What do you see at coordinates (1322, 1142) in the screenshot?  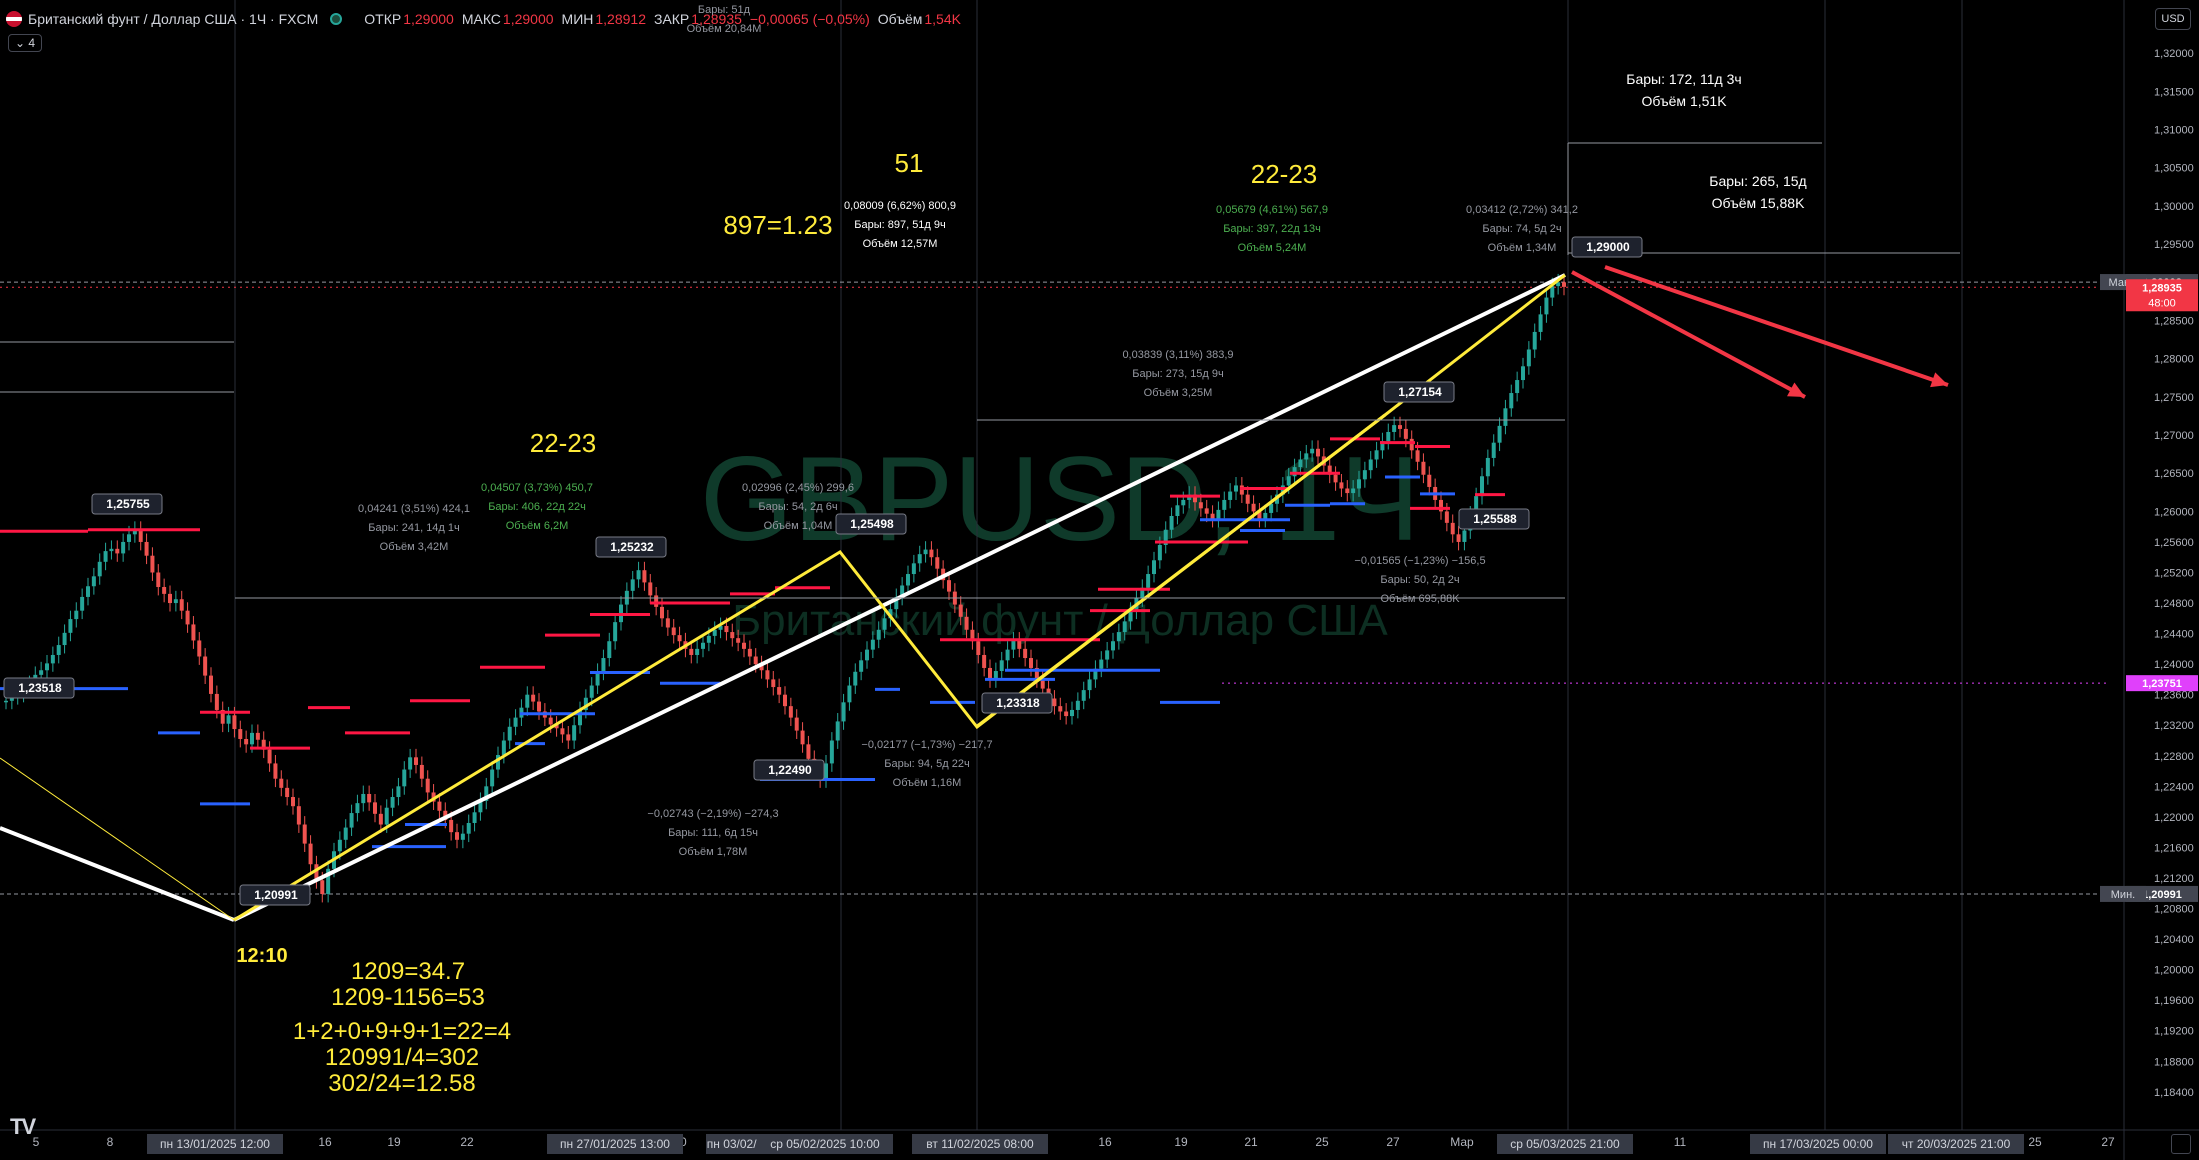 I see `time-tick-label: 25` at bounding box center [1322, 1142].